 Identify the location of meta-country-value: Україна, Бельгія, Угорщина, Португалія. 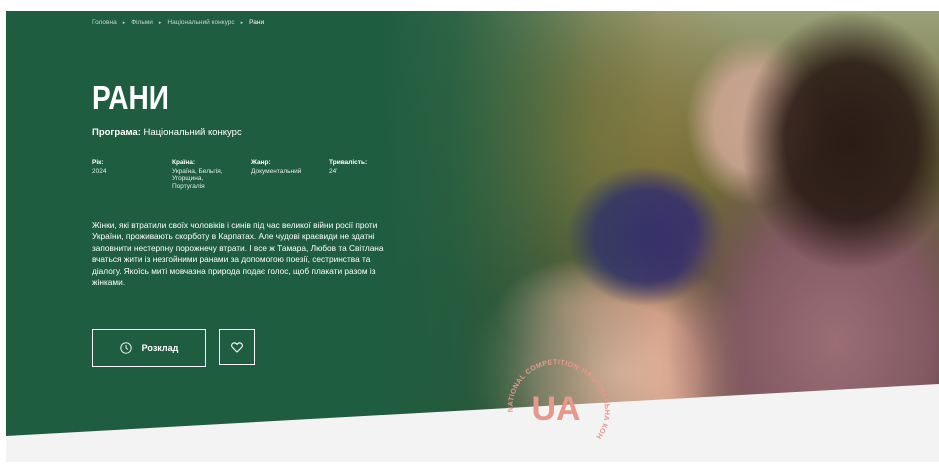
(197, 178).